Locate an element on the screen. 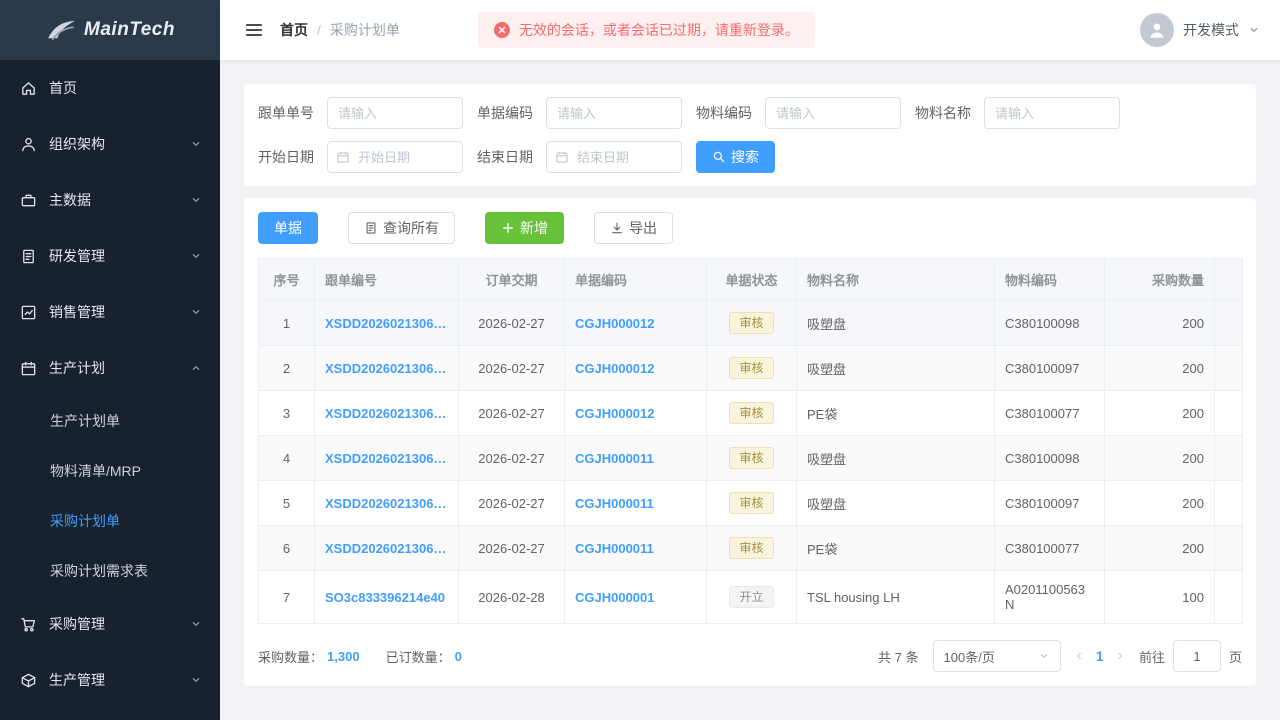 Image resolution: width=1280 pixels, height=720 pixels. cell-doc-no: CGJH000001 is located at coordinates (635, 597).